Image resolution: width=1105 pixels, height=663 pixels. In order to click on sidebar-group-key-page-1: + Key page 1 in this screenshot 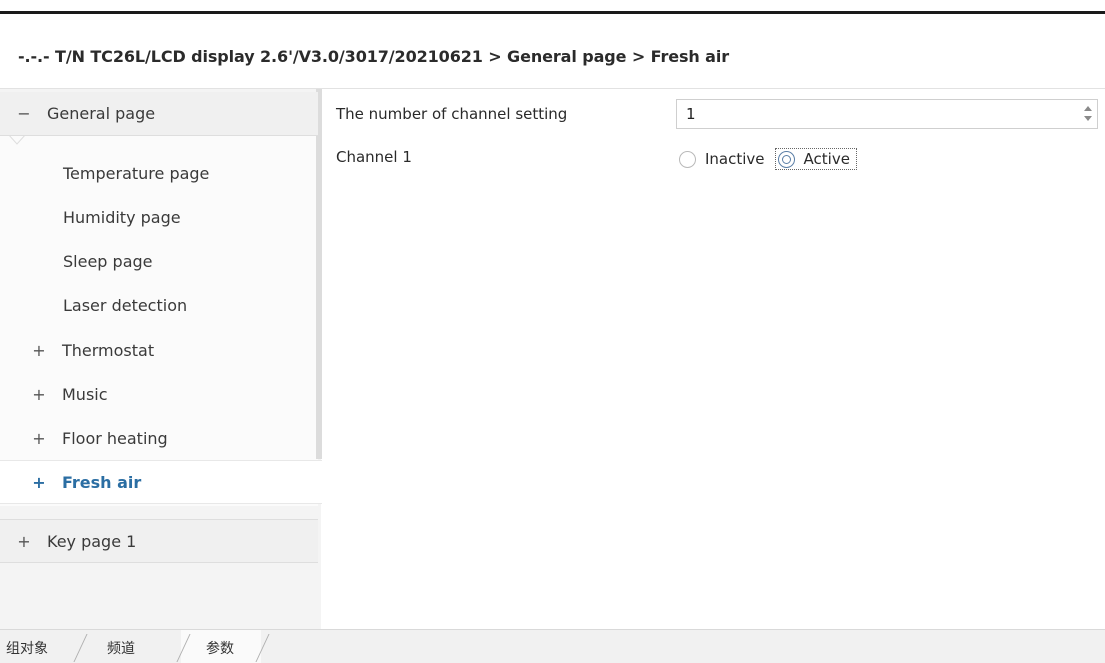, I will do `click(159, 541)`.